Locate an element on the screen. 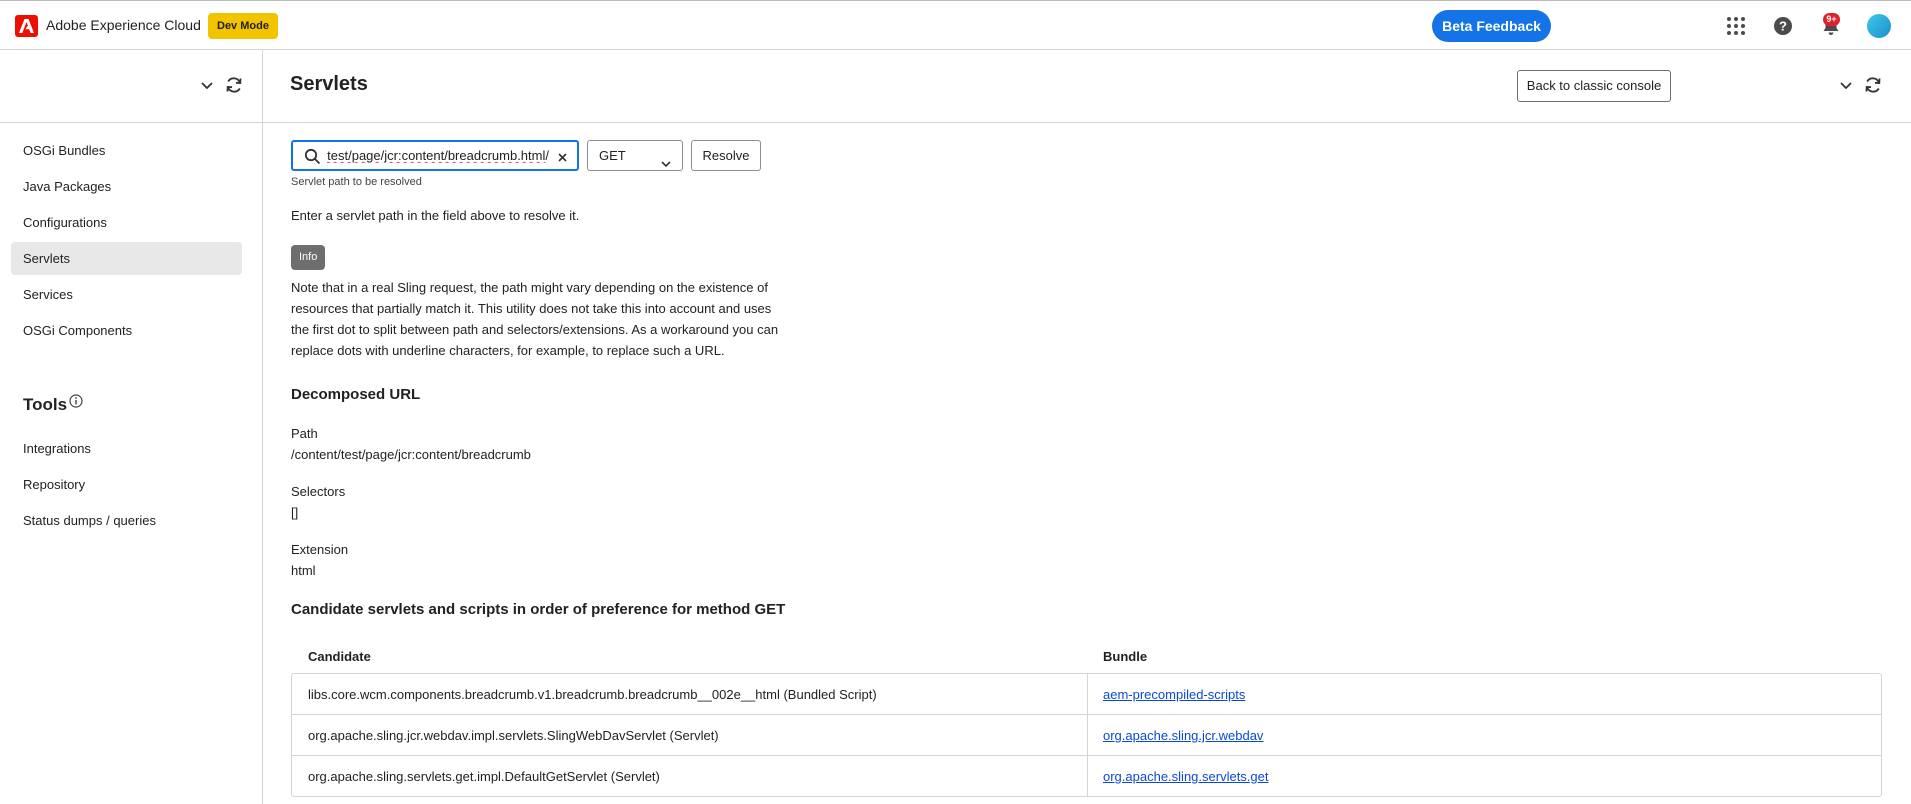 The image size is (1911, 804). bundle-link: aem-precompiled-scripts is located at coordinates (1174, 694).